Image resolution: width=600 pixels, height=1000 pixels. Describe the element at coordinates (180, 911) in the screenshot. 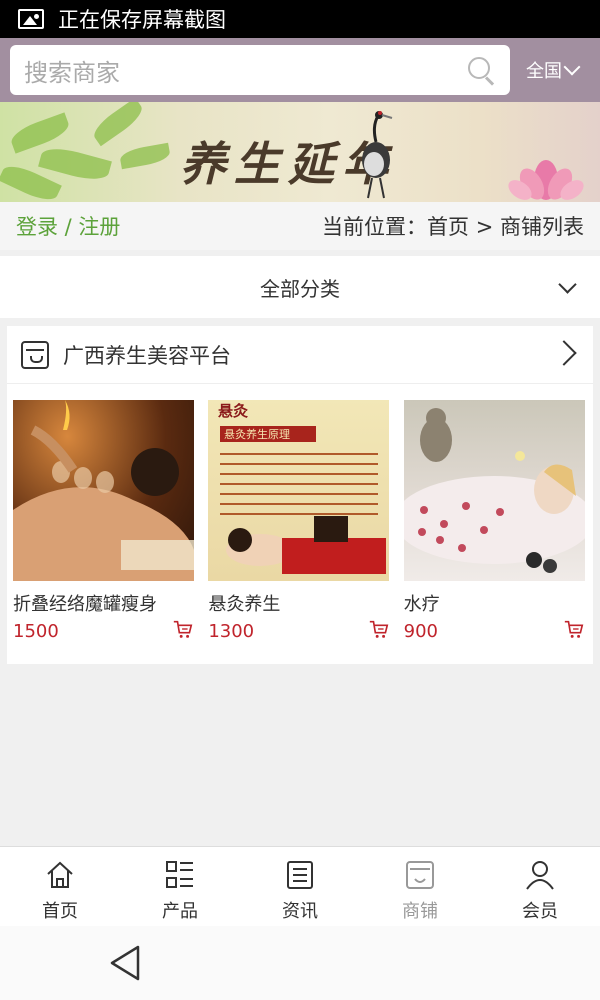

I see `tab-label: 产品` at that location.